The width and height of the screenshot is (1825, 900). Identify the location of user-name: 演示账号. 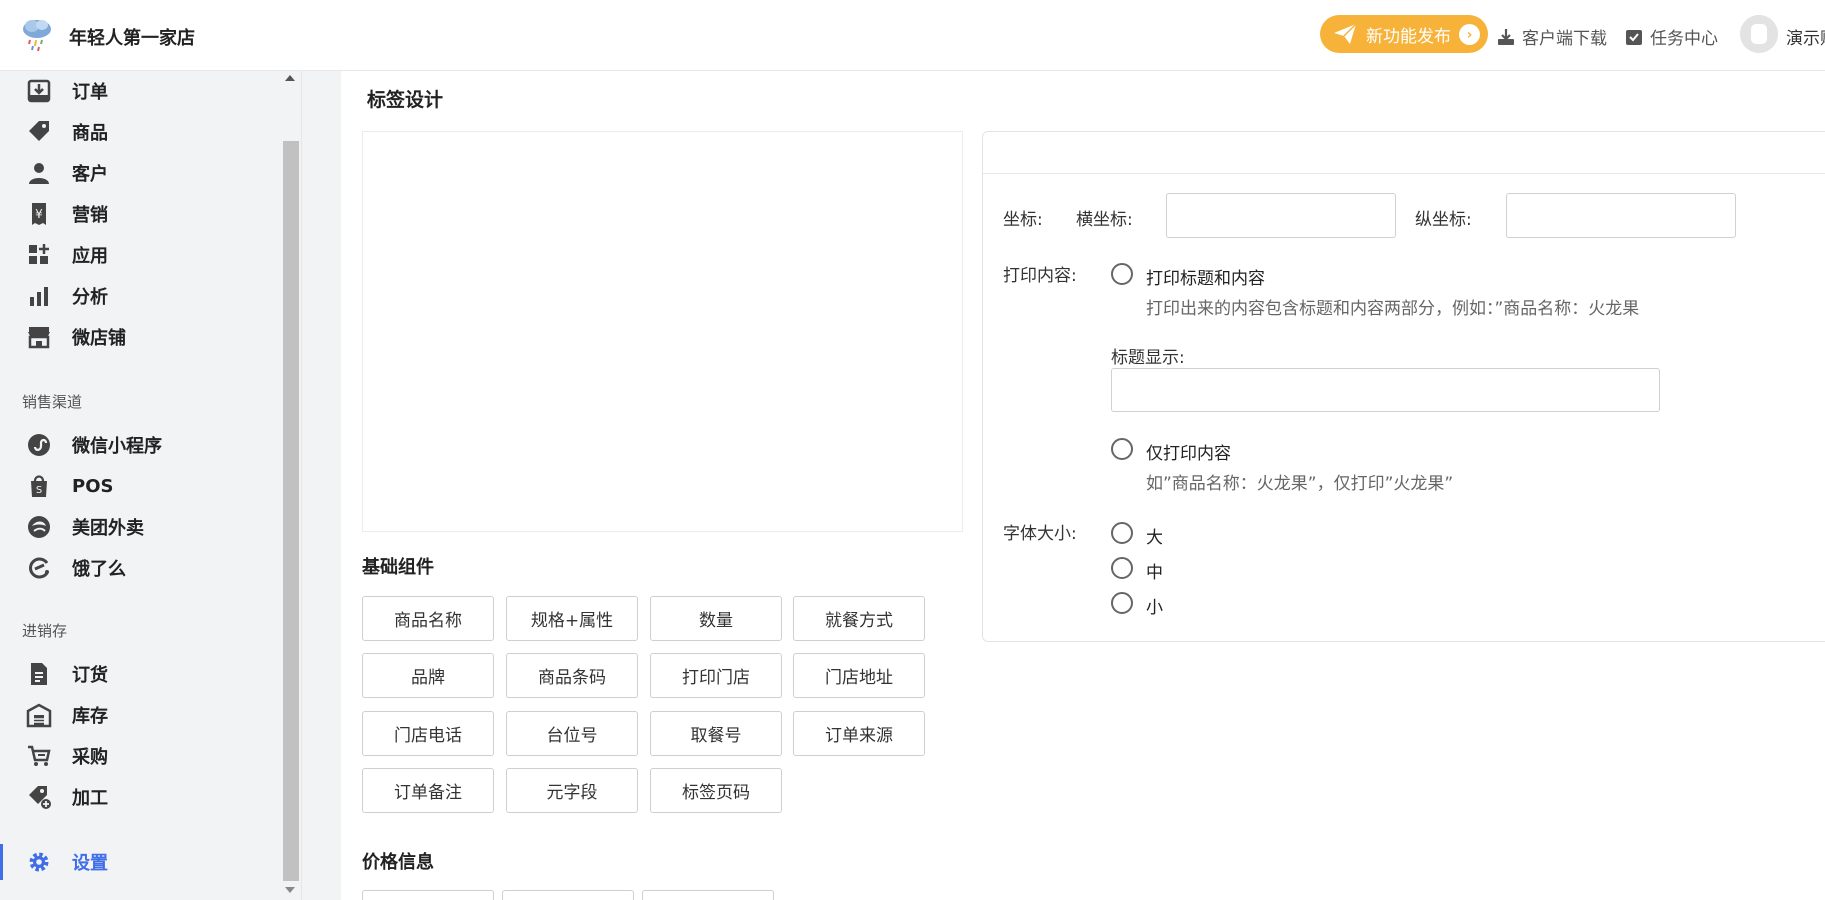
(1805, 36).